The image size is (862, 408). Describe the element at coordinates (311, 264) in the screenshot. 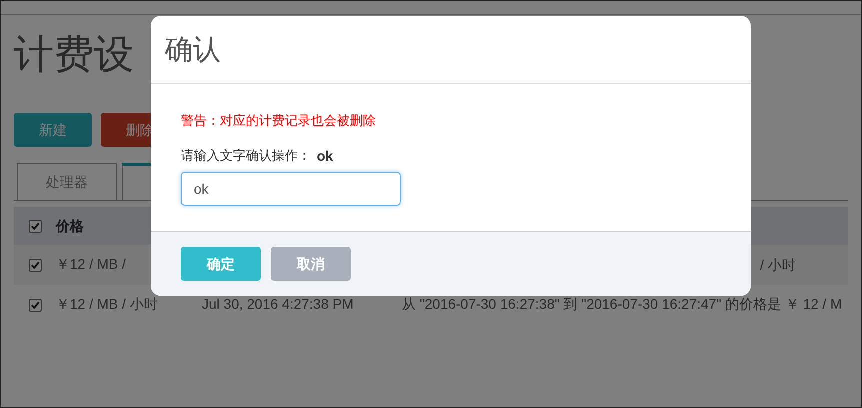

I see `dialog-button: 取消` at that location.